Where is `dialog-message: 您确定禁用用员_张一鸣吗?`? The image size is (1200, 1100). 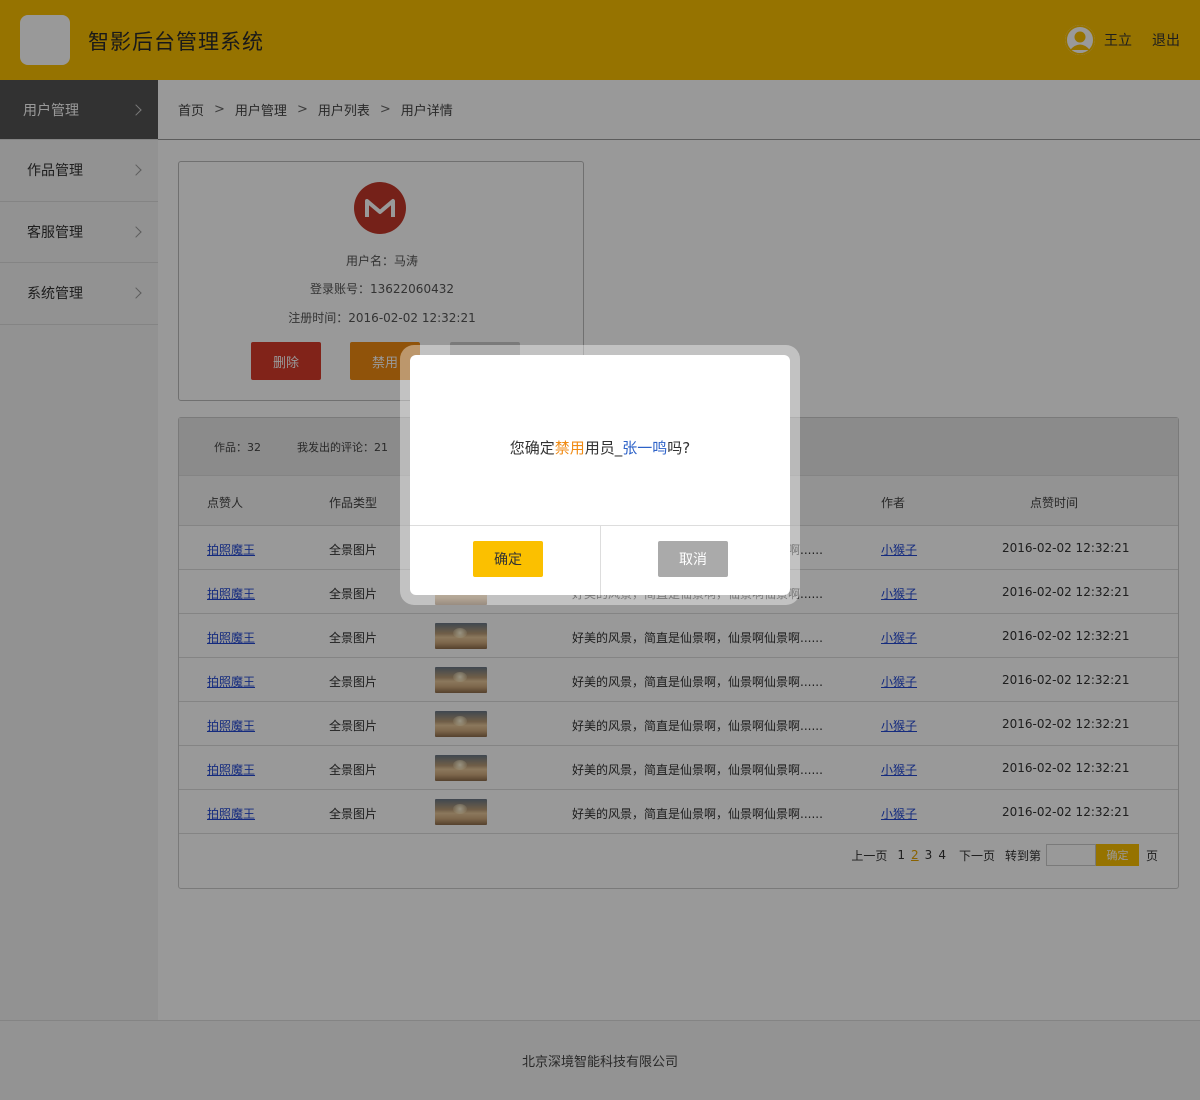 dialog-message: 您确定禁用用员_张一鸣吗? is located at coordinates (600, 447).